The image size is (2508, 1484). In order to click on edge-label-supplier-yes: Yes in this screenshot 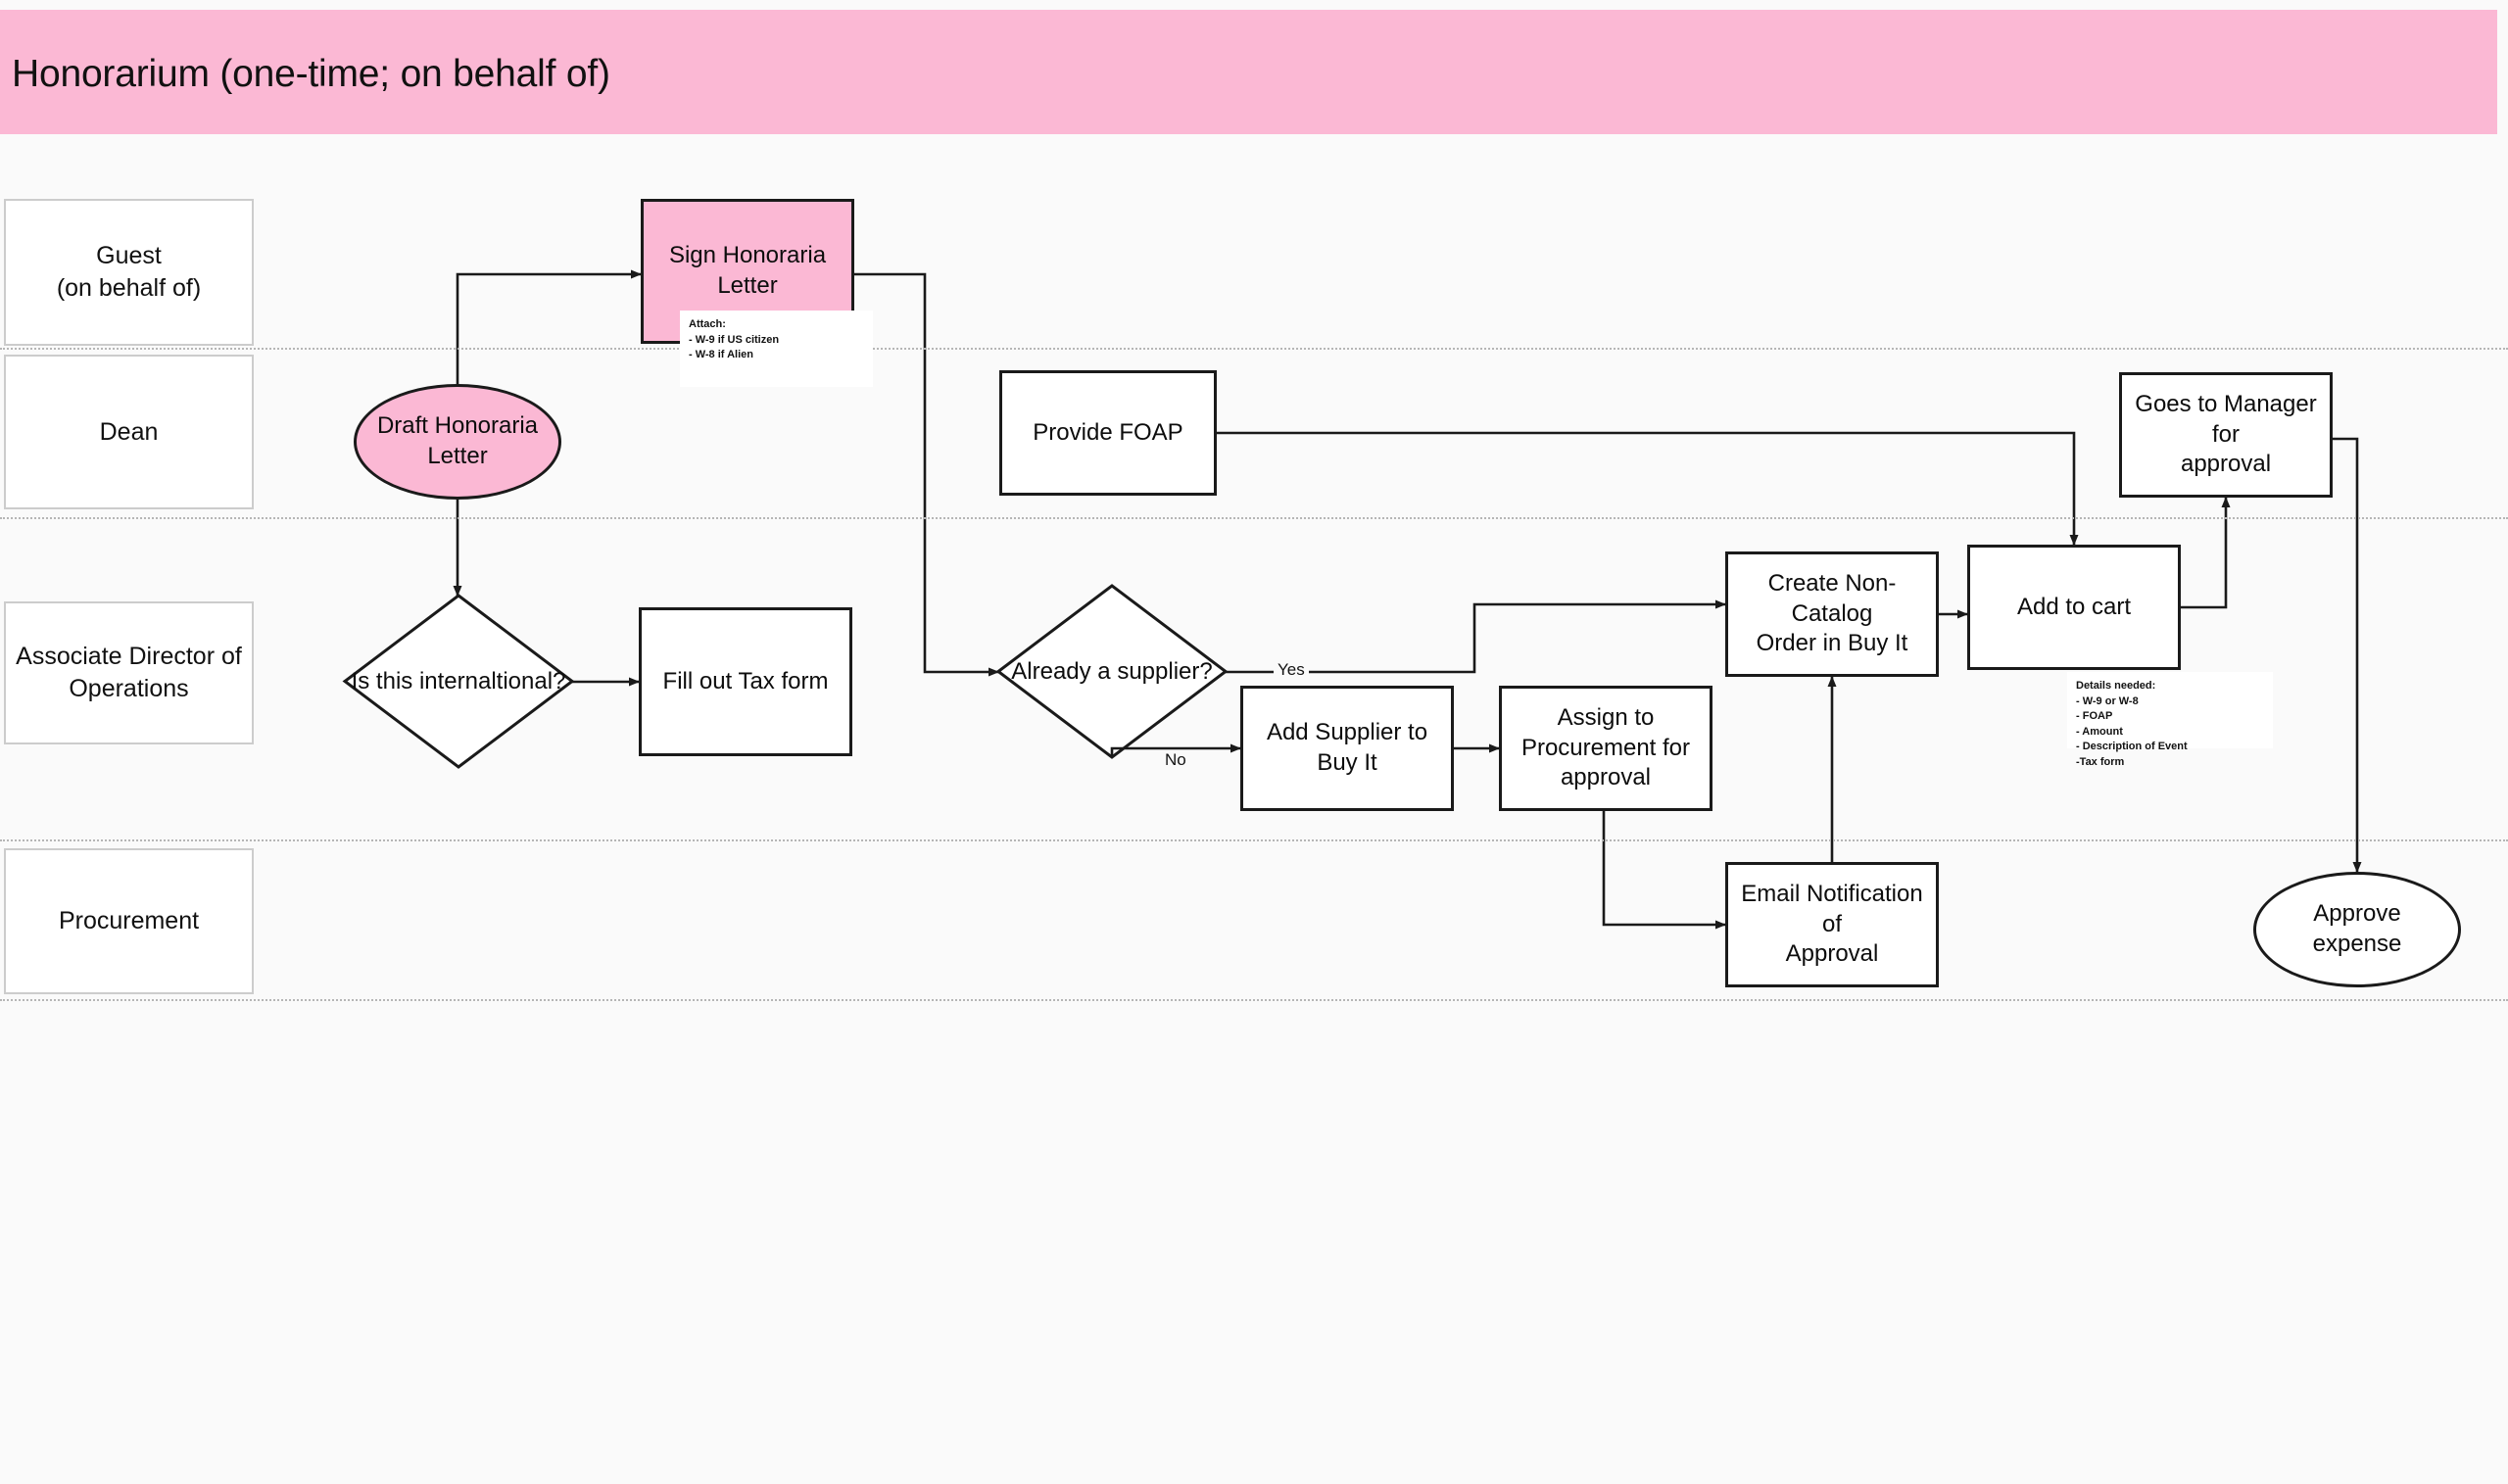, I will do `click(1291, 670)`.